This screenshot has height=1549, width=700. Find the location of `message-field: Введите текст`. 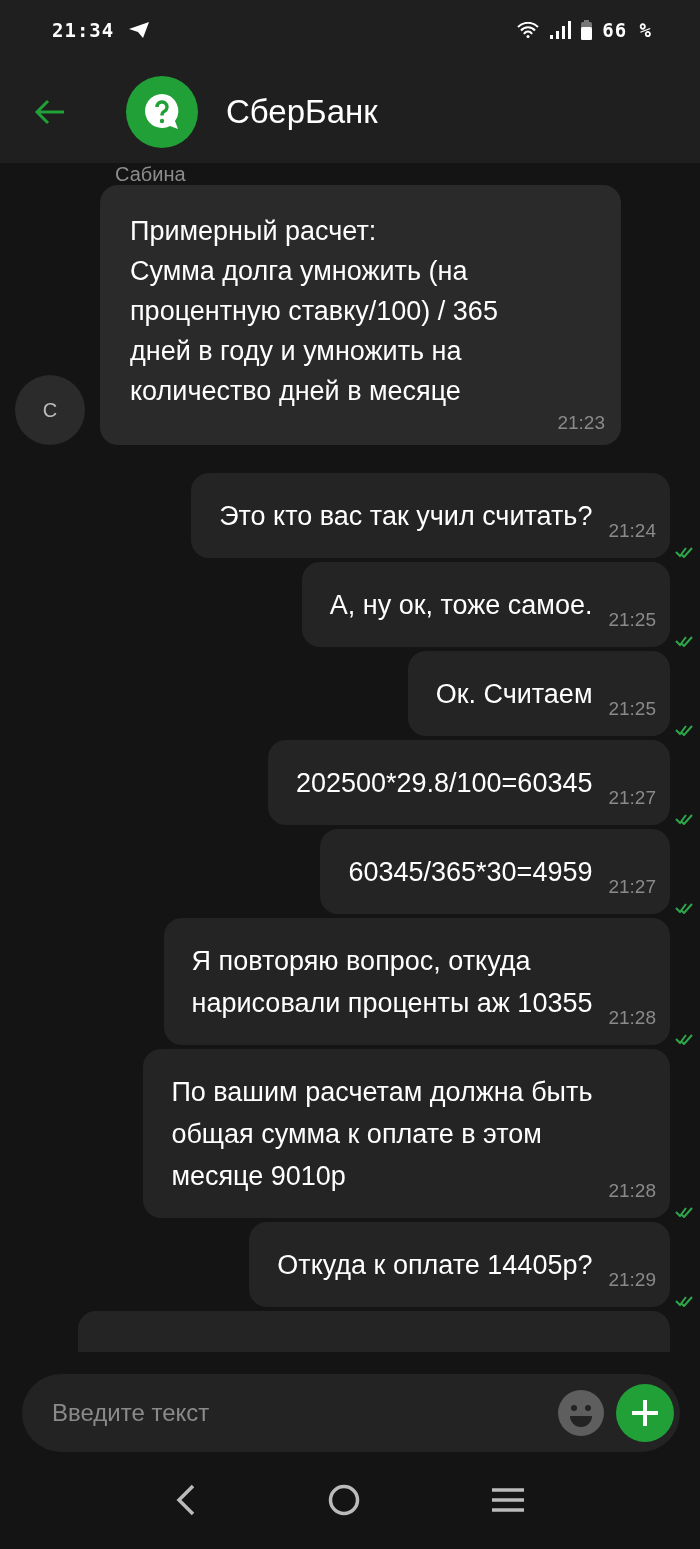

message-field: Введите текст is located at coordinates (351, 1413).